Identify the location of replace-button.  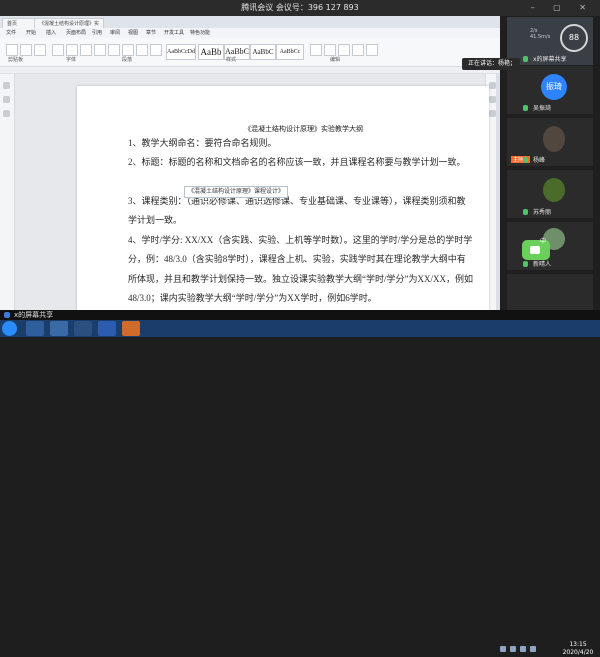
(358, 50).